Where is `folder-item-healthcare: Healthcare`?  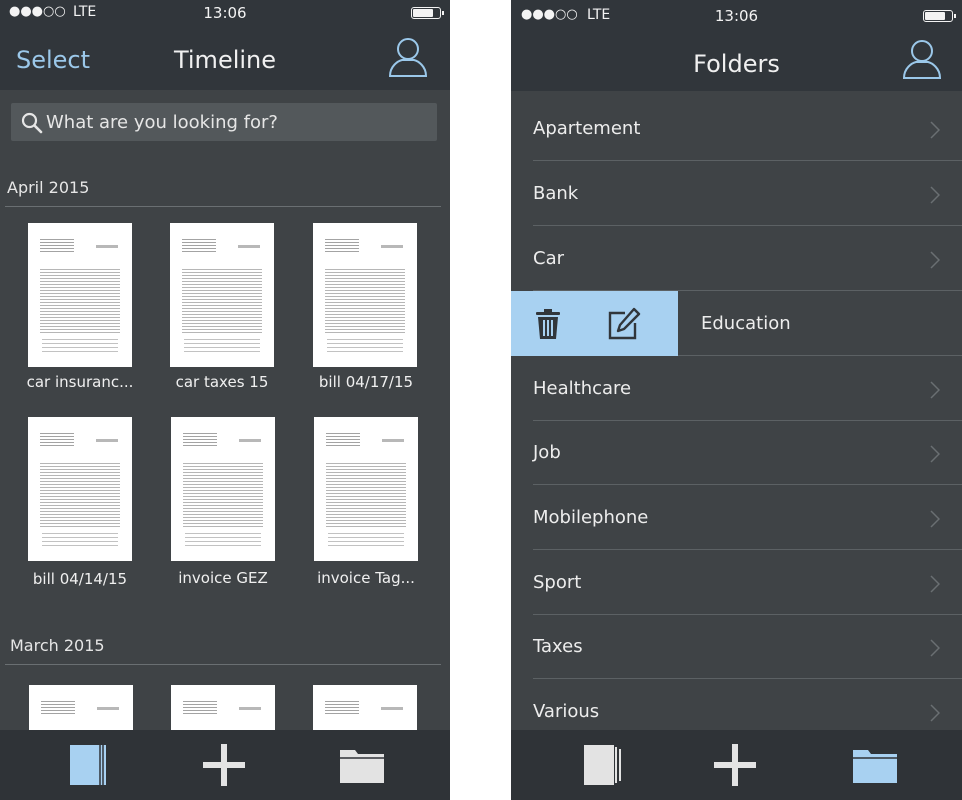
folder-item-healthcare: Healthcare is located at coordinates (736, 389).